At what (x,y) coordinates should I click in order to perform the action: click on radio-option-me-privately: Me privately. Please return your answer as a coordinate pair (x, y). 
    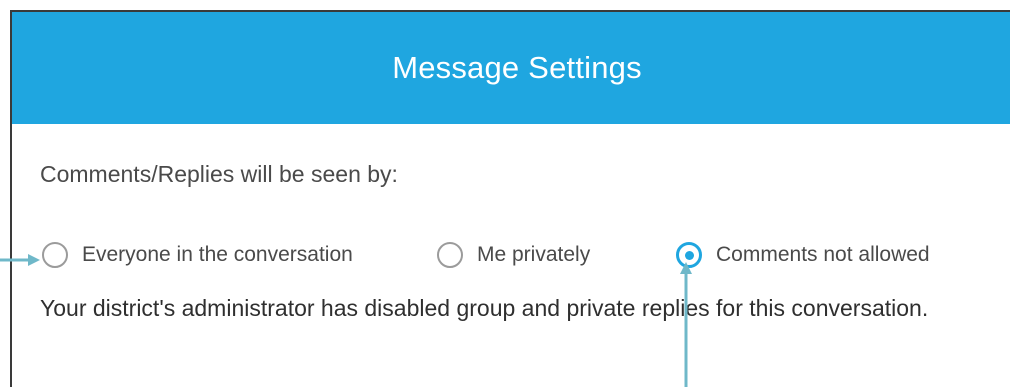
    Looking at the image, I should click on (513, 255).